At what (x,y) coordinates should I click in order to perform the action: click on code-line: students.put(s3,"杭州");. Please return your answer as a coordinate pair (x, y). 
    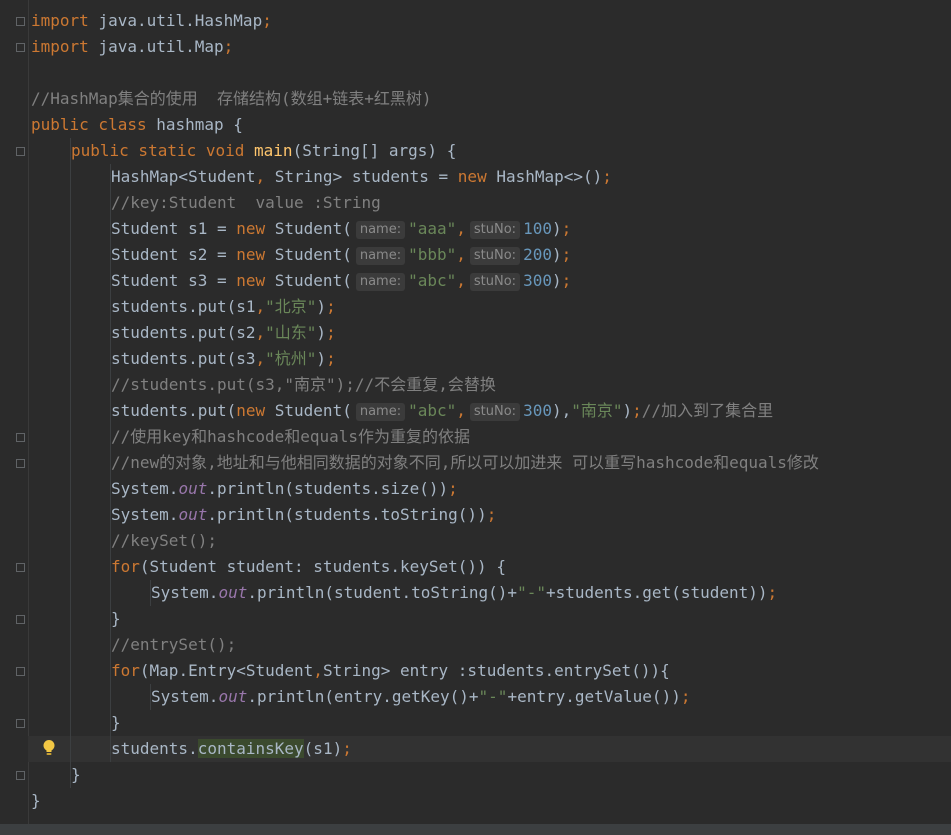
    Looking at the image, I should click on (489, 359).